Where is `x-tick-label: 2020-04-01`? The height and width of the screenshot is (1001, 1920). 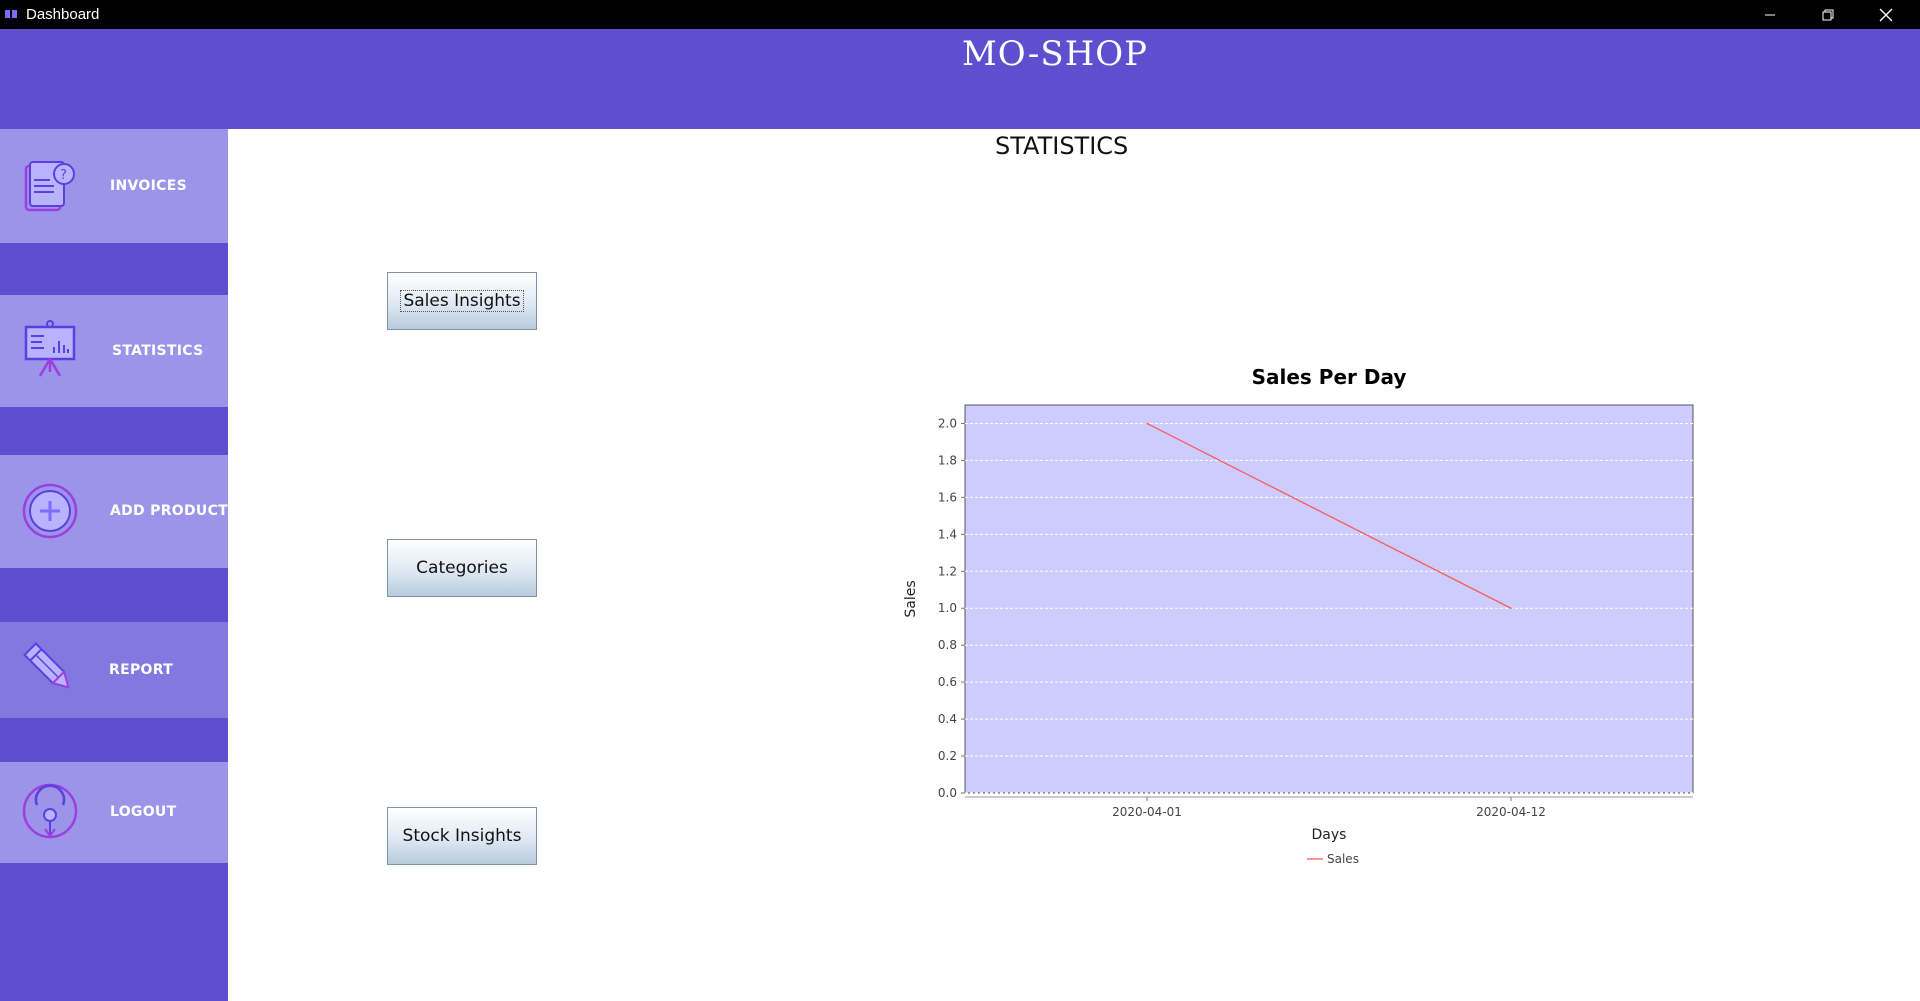 x-tick-label: 2020-04-01 is located at coordinates (1147, 812).